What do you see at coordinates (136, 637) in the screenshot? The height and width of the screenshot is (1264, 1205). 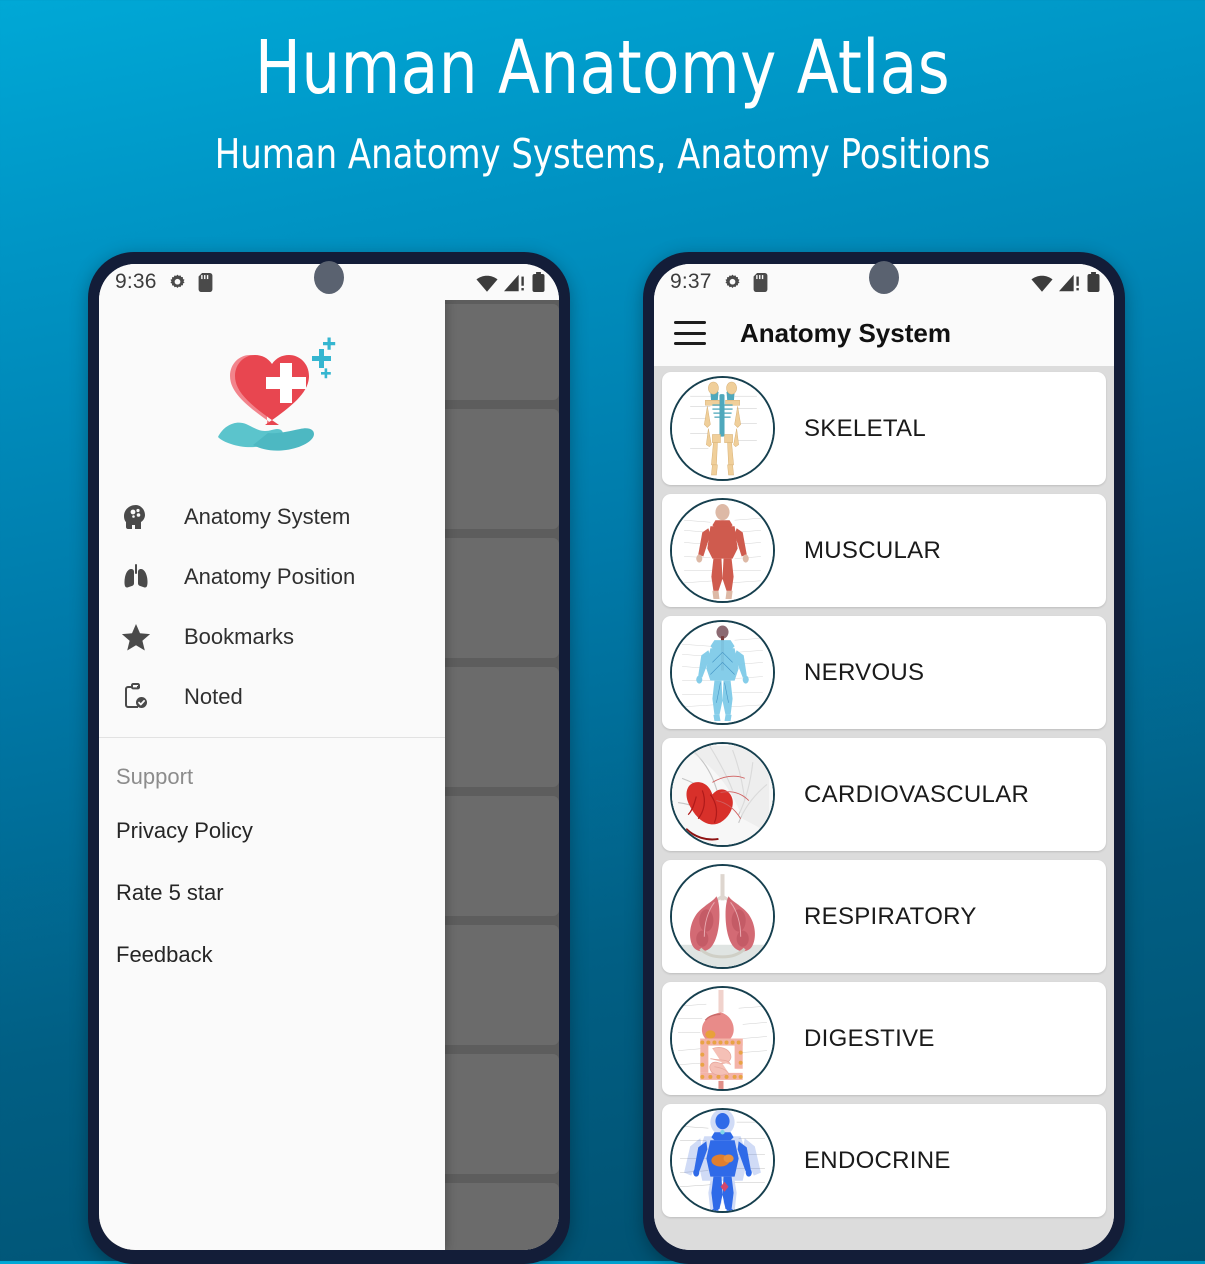 I see `star-icon` at bounding box center [136, 637].